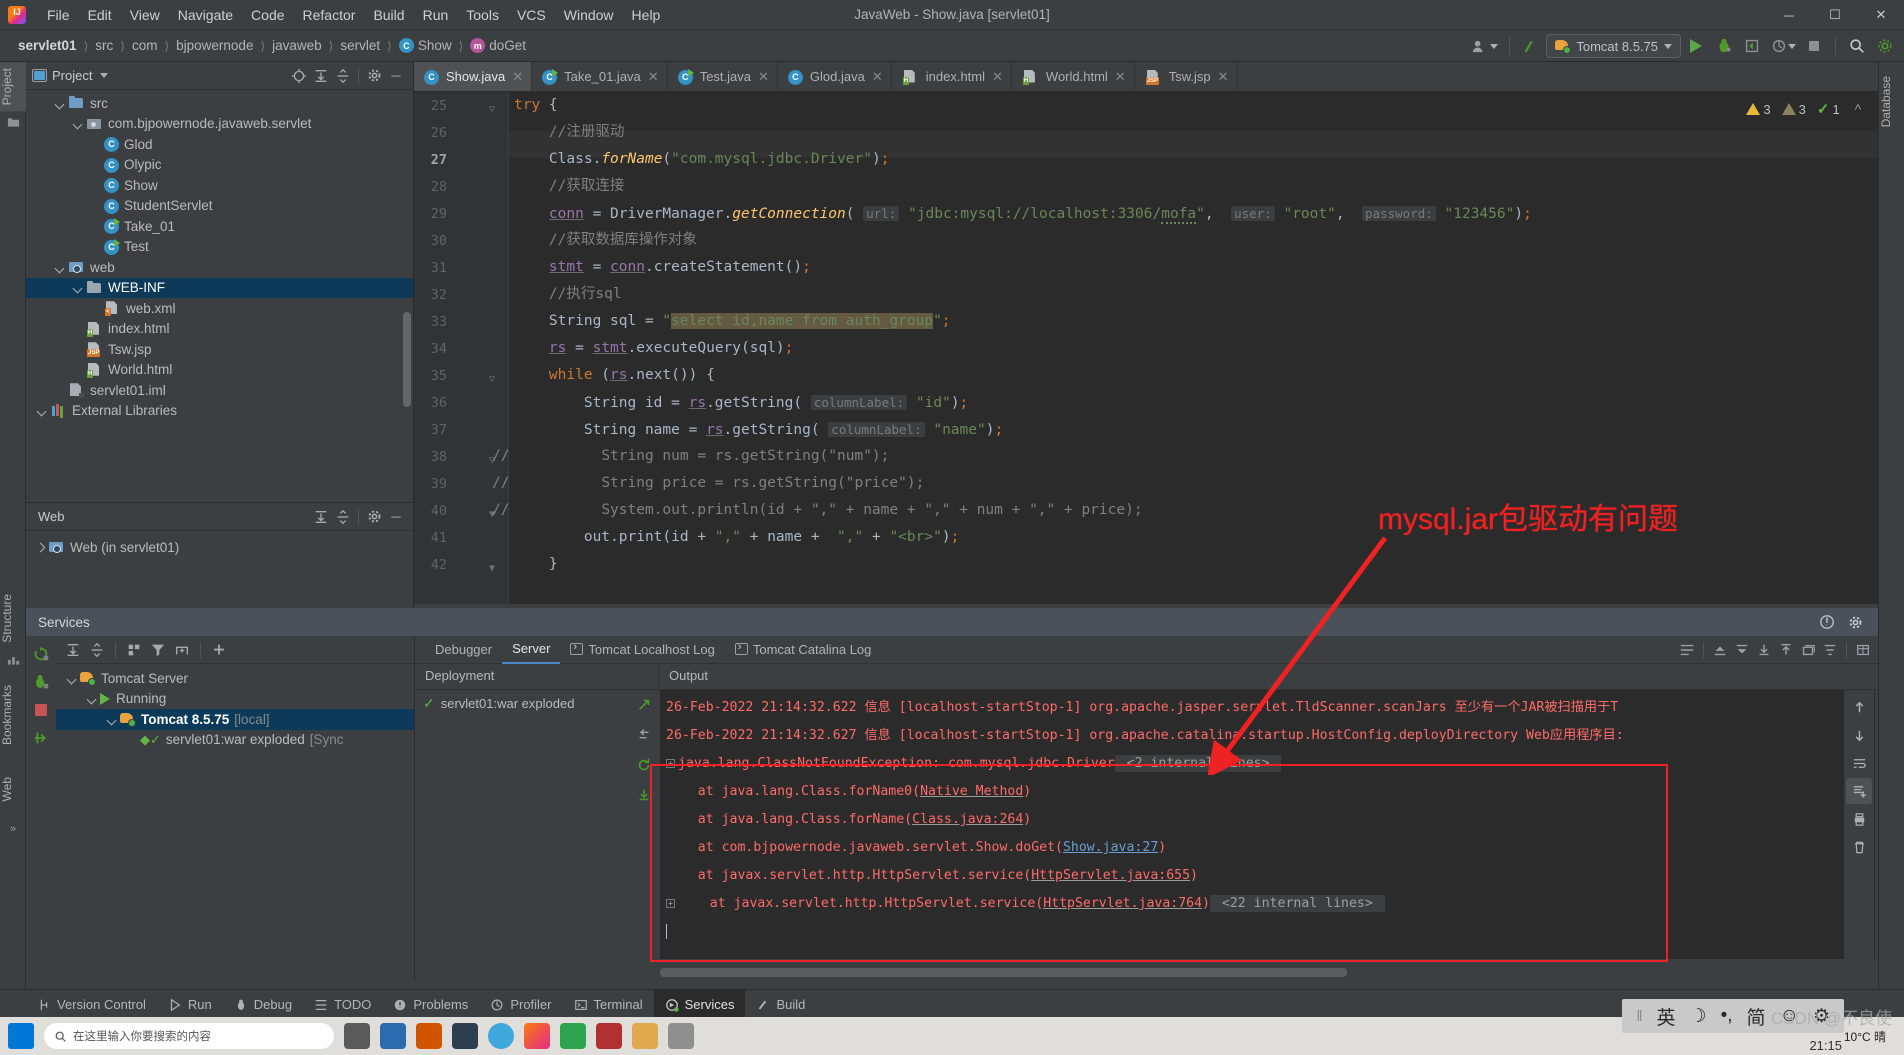 The height and width of the screenshot is (1055, 1904). What do you see at coordinates (1783, 46) in the screenshot?
I see `profiler-button` at bounding box center [1783, 46].